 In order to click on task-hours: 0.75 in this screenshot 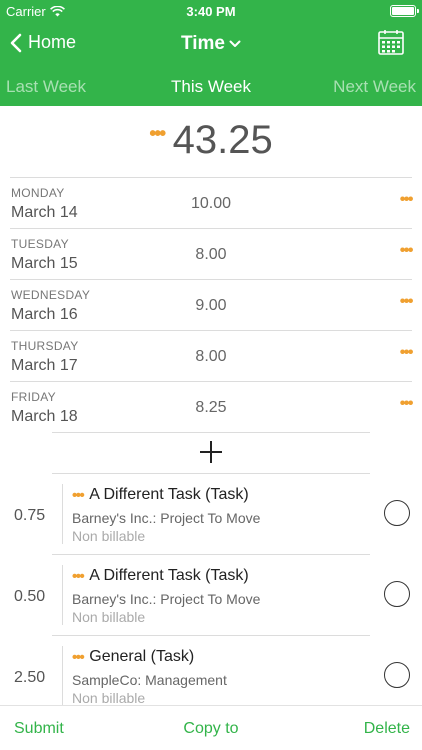, I will do `click(30, 515)`.